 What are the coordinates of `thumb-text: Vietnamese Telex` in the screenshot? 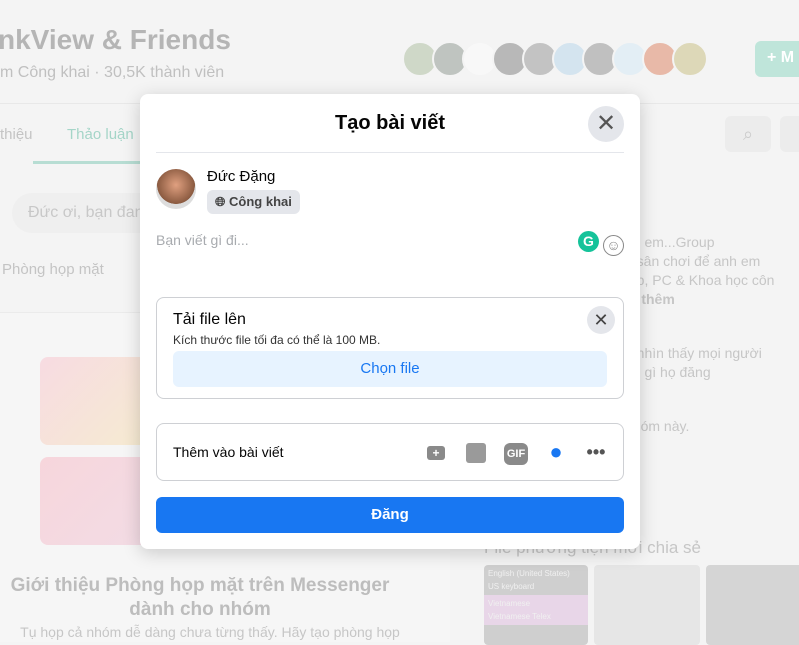 It's located at (536, 618).